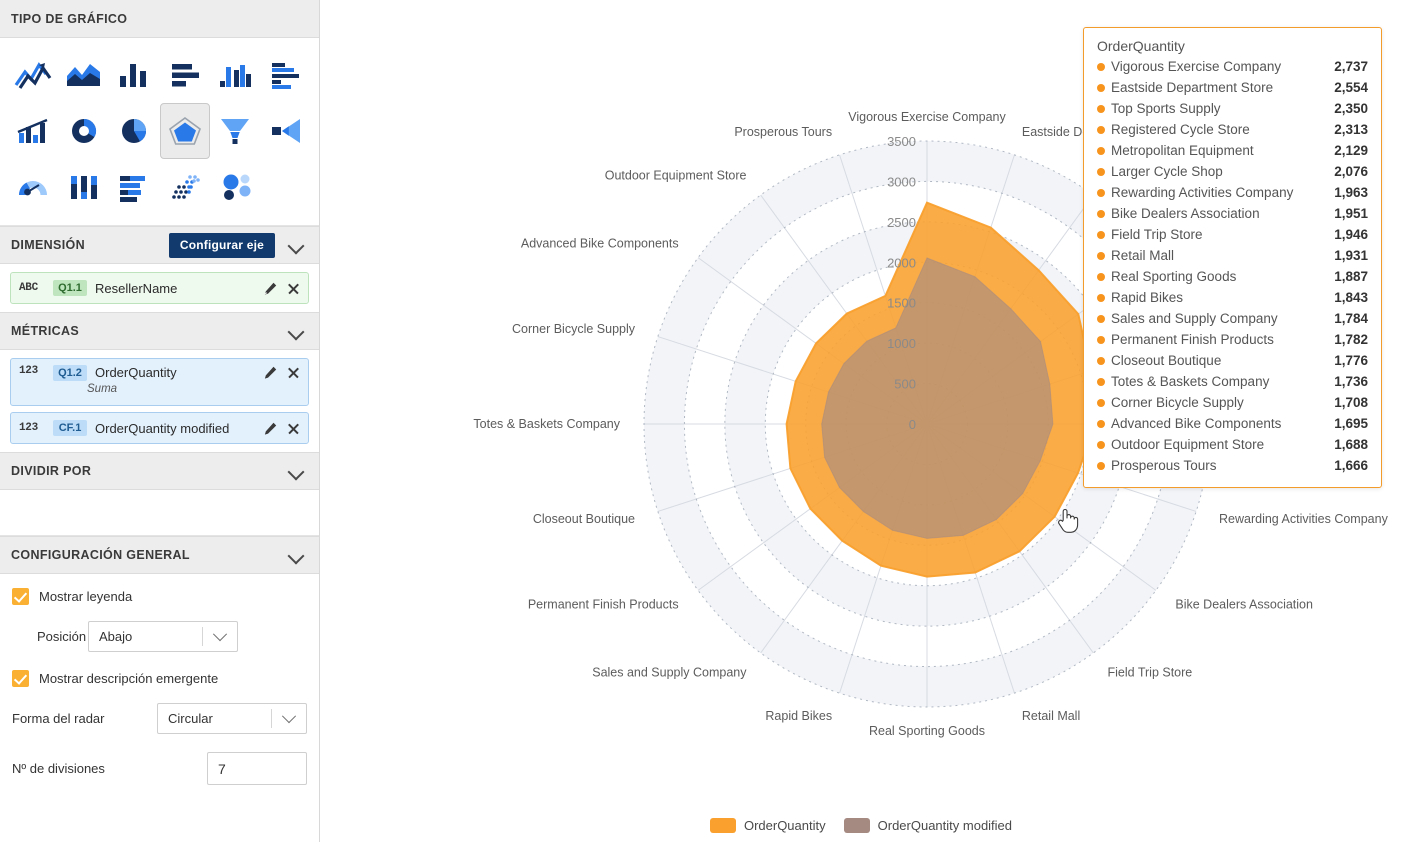 The width and height of the screenshot is (1402, 842). Describe the element at coordinates (901, 303) in the screenshot. I see `radial-tick-label: 1500` at that location.